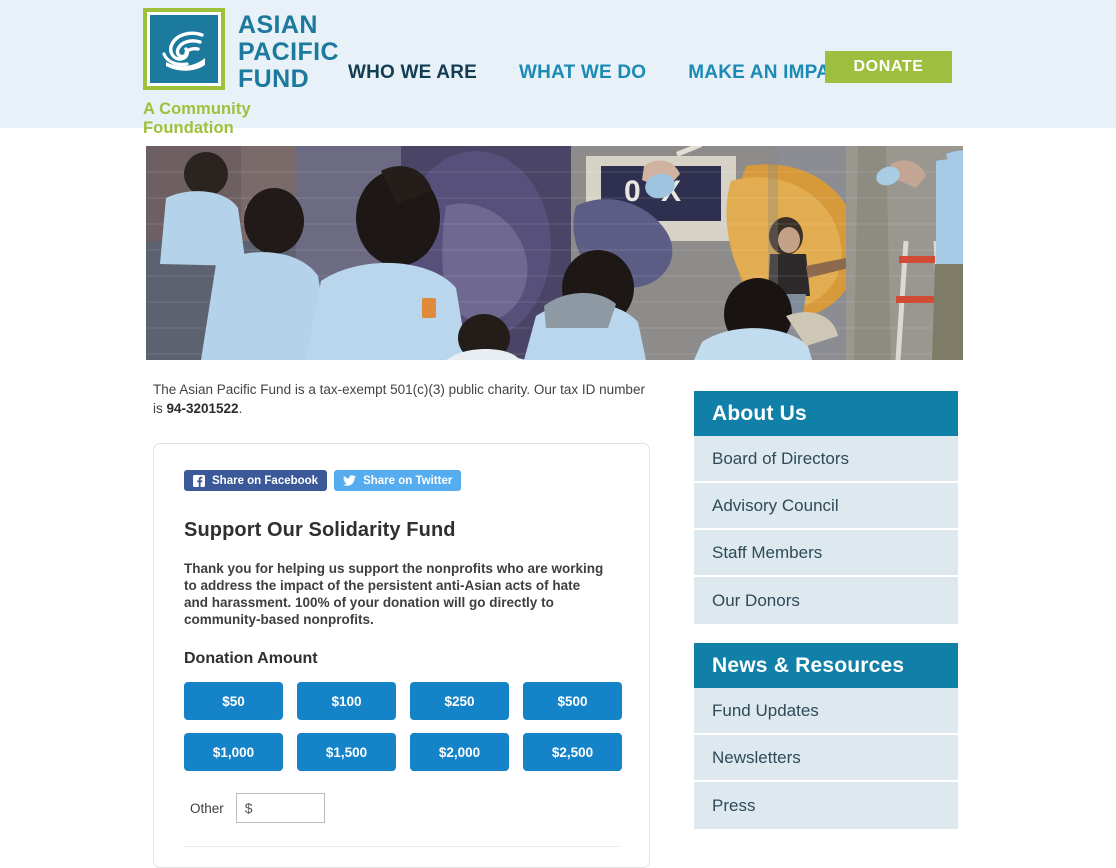 The width and height of the screenshot is (1116, 868). I want to click on sidebar-item-board-of-directors: Board of Directors, so click(826, 459).